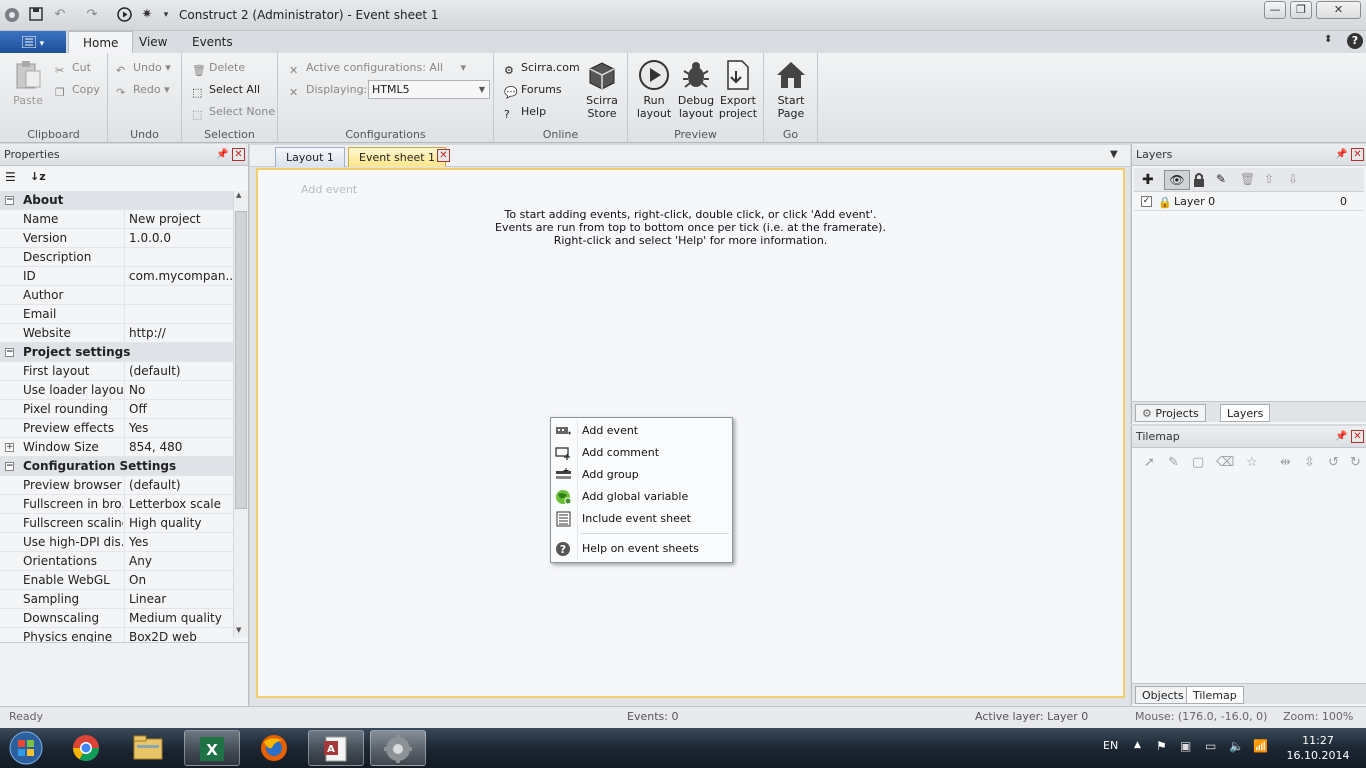  Describe the element at coordinates (1161, 746) in the screenshot. I see `flag-icon: ⚑` at that location.